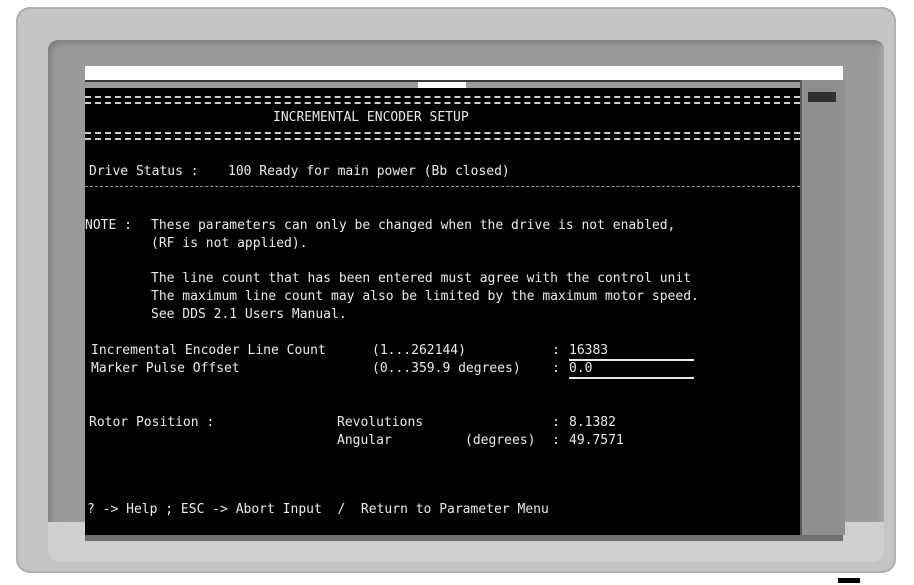  Describe the element at coordinates (556, 368) in the screenshot. I see `marker-offset-colon: :` at that location.